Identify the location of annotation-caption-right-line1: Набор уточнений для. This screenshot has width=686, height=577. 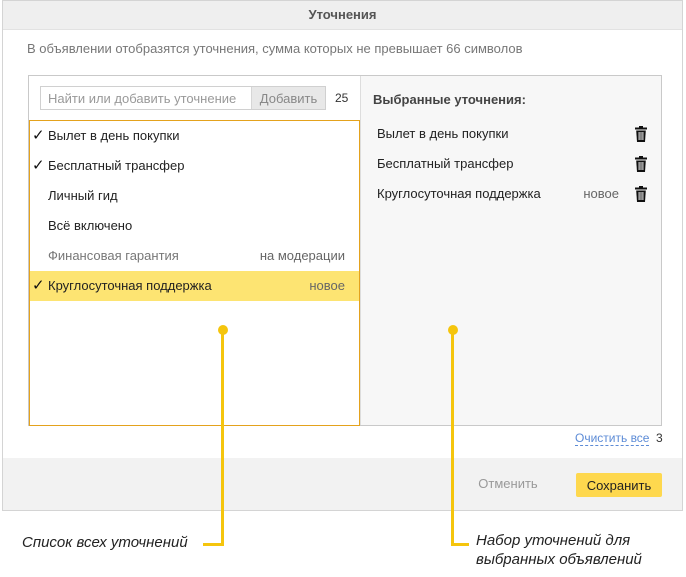
(553, 540).